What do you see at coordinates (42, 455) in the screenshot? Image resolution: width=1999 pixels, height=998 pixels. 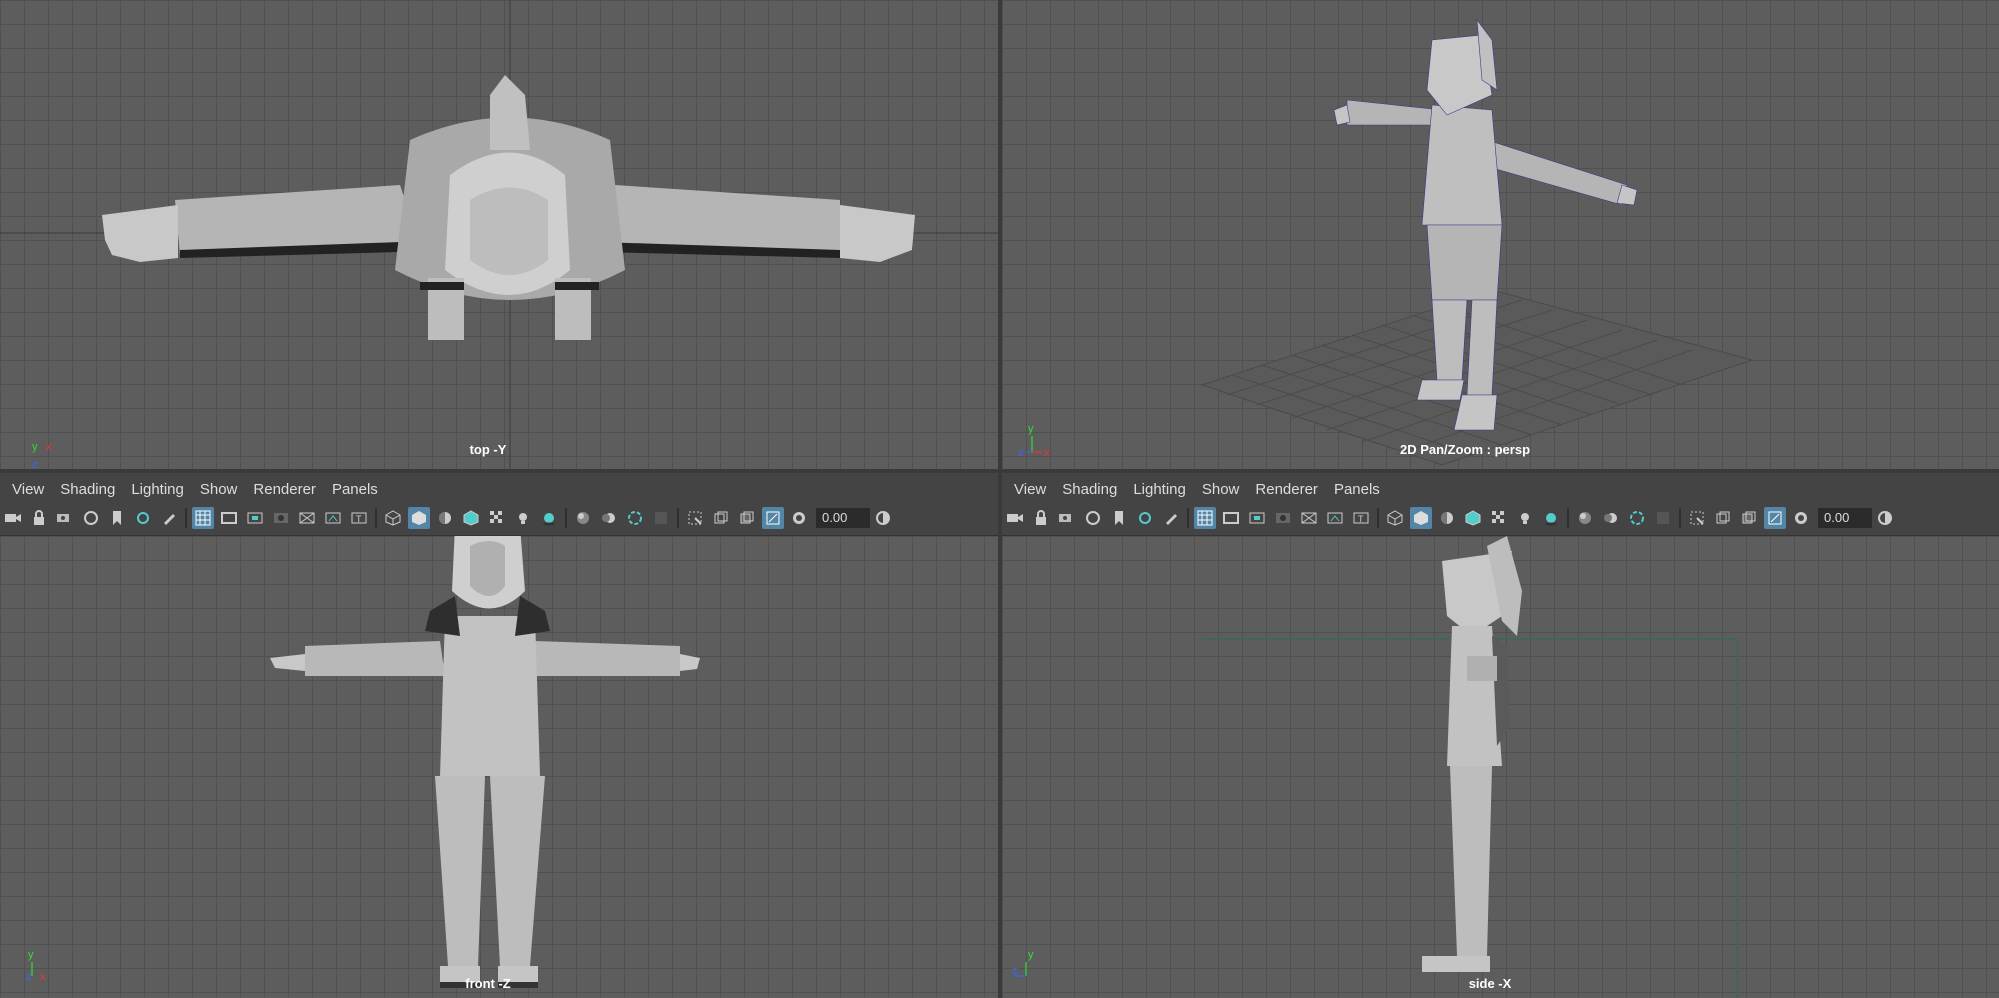 I see `axis-gizmo-top: y x z` at bounding box center [42, 455].